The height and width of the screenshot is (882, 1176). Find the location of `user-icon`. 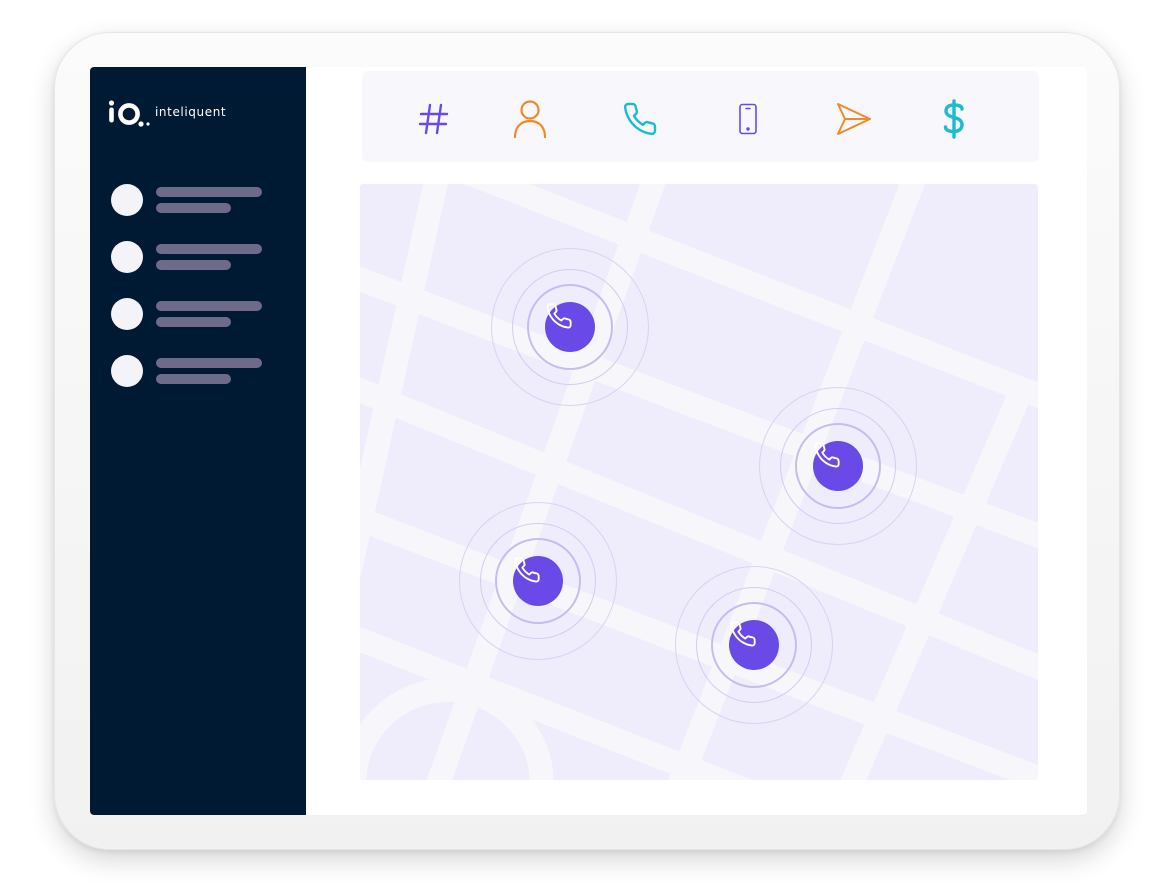

user-icon is located at coordinates (530, 119).